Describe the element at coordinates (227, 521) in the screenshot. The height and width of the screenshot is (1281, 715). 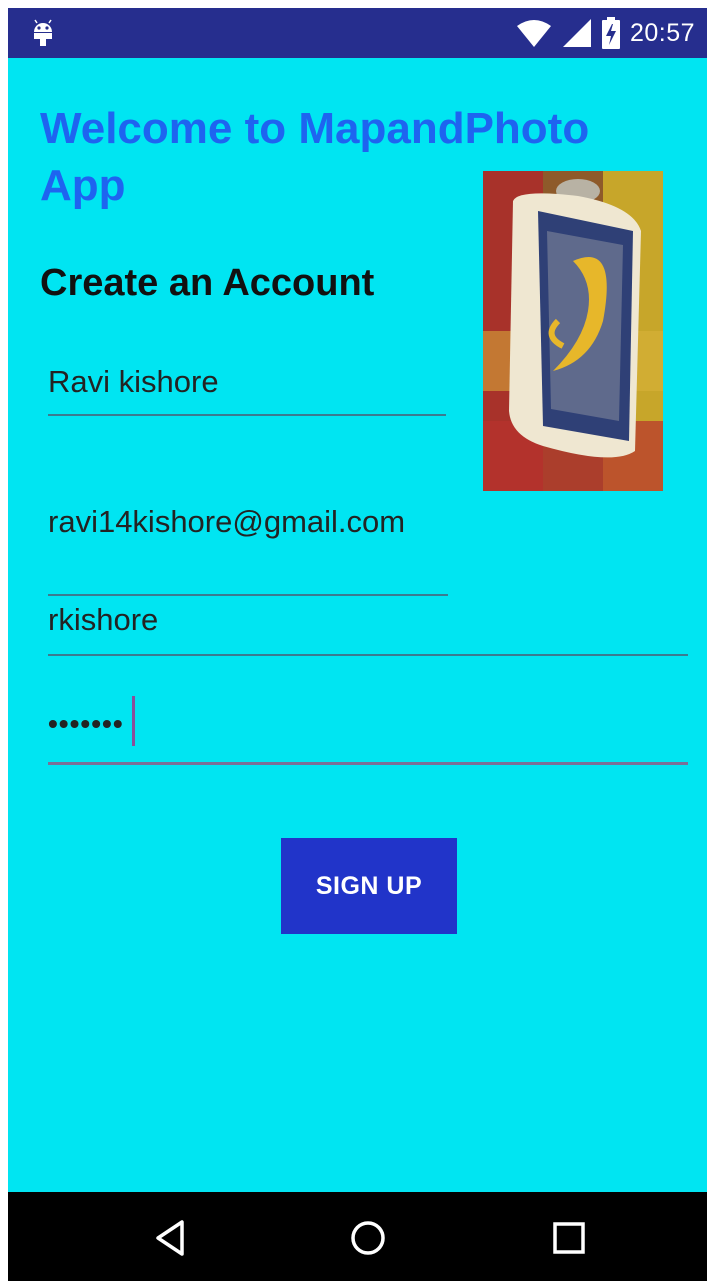
I see `email-field-value: ravi14kishore@gmail.com` at that location.